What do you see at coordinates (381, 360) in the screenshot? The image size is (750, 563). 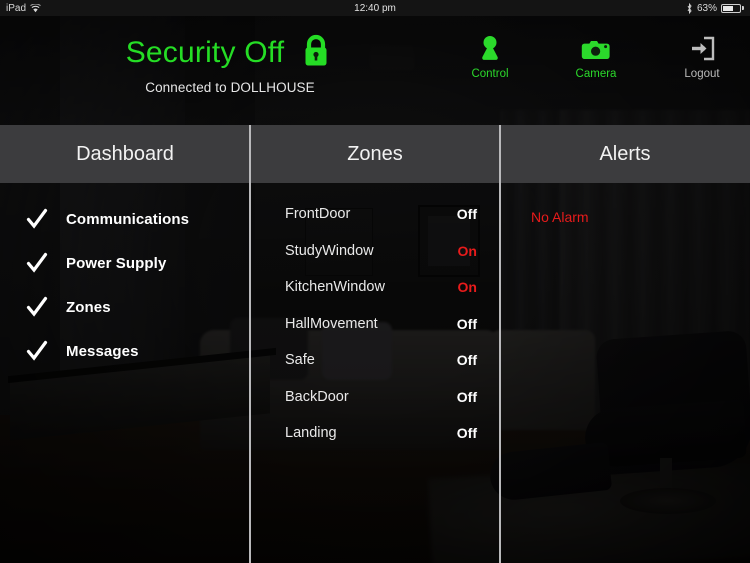 I see `zone-row: Safe Off` at bounding box center [381, 360].